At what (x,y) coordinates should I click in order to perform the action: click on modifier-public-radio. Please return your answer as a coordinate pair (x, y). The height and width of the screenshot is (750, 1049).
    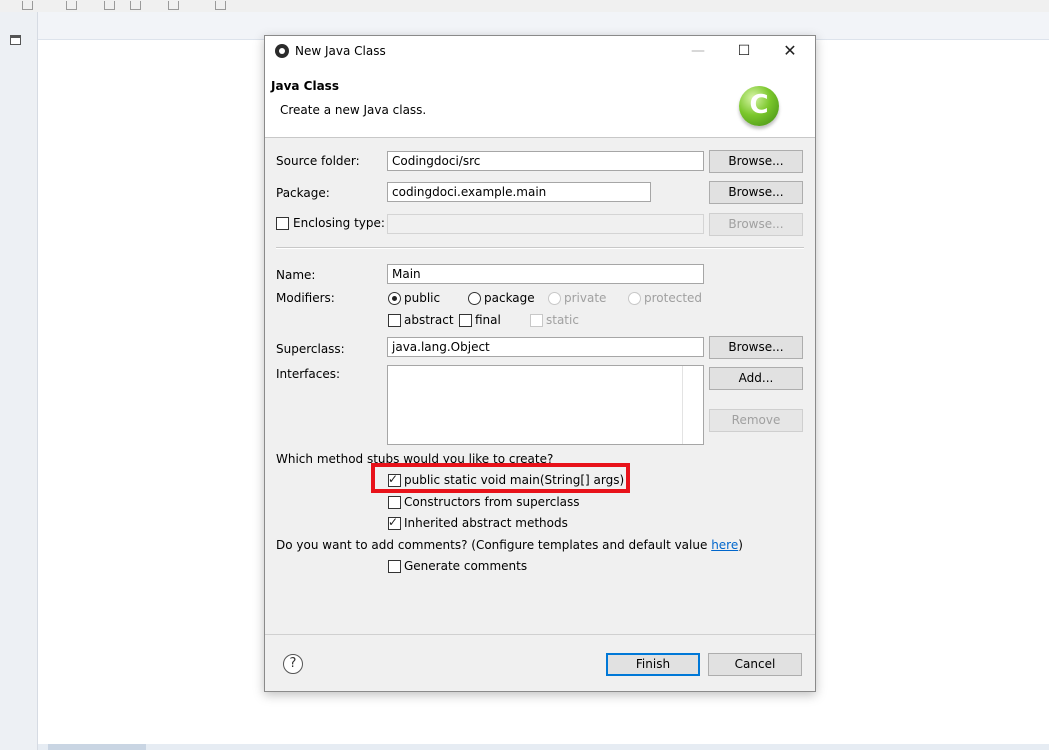
    Looking at the image, I should click on (394, 298).